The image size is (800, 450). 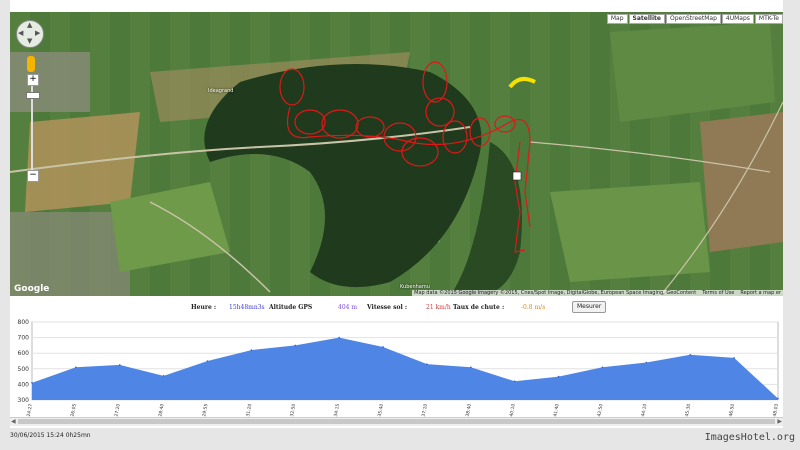 I want to click on flight-timestamp: 30/06/2015 15:24 0h25mn, so click(x=50, y=435).